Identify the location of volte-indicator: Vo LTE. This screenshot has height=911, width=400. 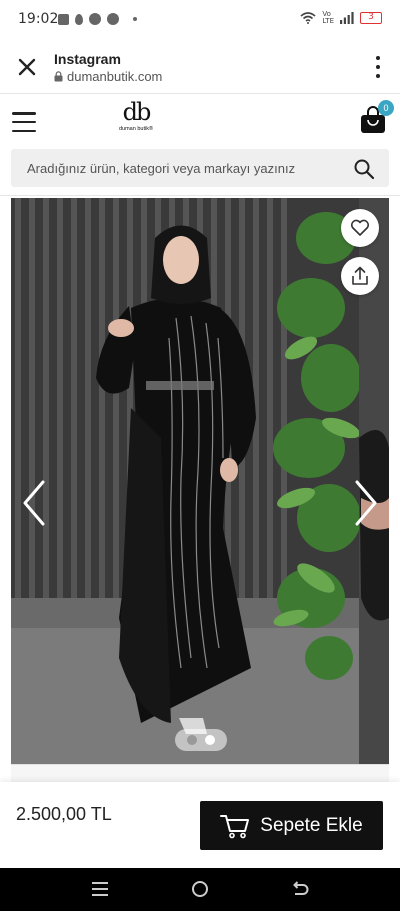
(328, 17).